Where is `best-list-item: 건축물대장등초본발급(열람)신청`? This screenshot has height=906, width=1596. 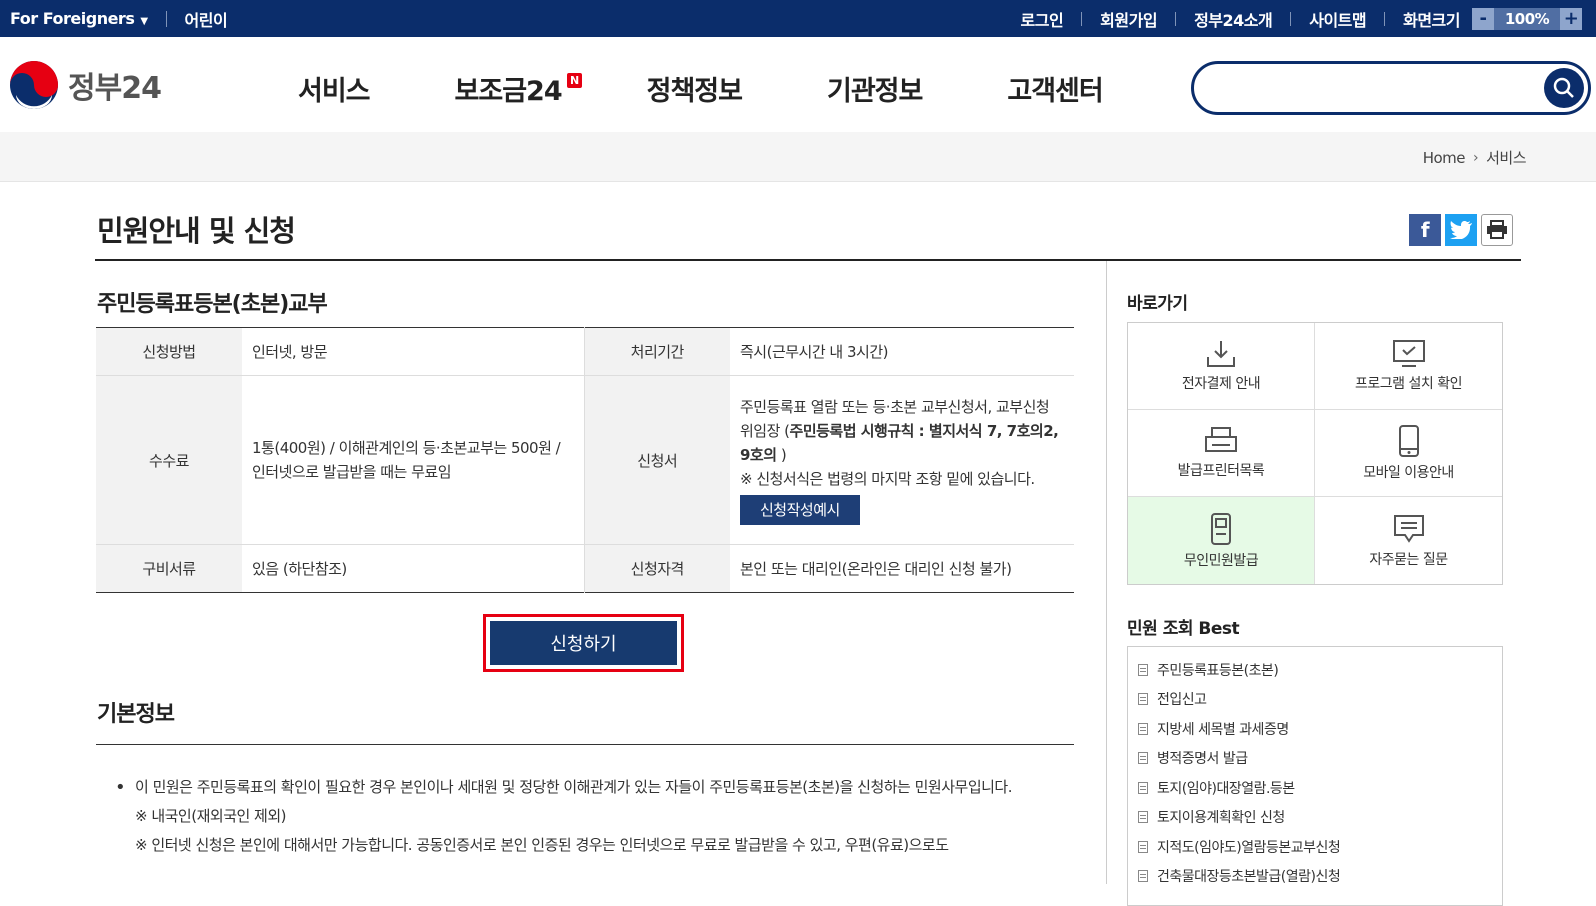 best-list-item: 건축물대장등초본발급(열람)신청 is located at coordinates (1315, 877).